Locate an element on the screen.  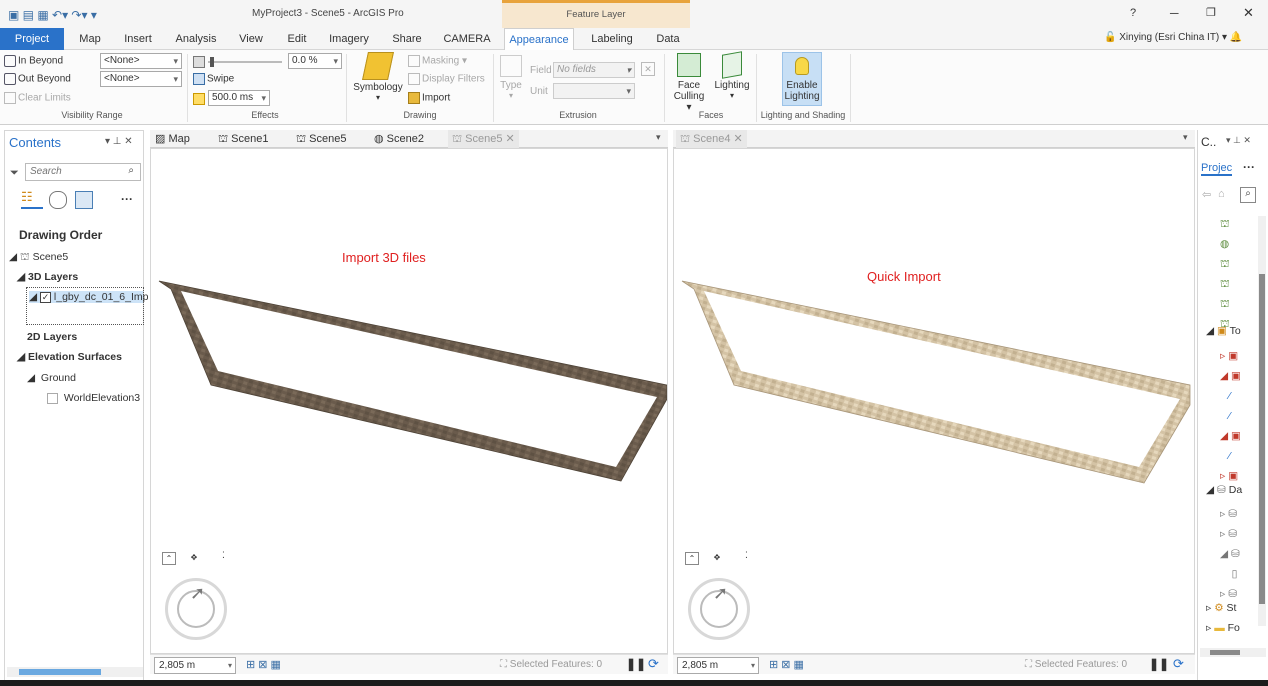
filter-icon: ⏷ is located at coordinates (14, 173).